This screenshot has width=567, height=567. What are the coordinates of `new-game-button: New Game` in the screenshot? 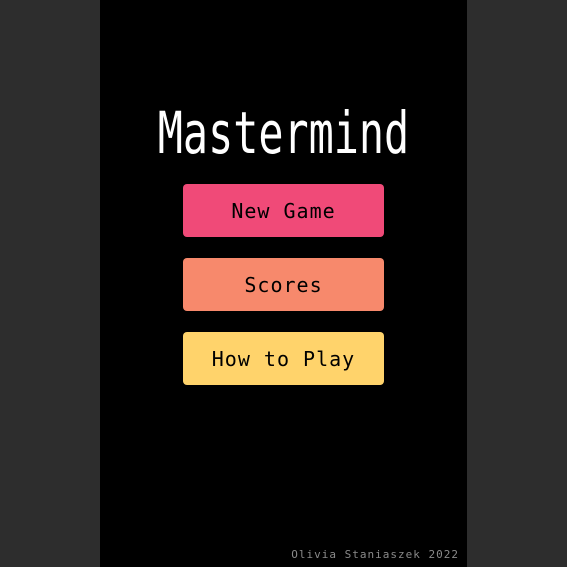 It's located at (283, 210).